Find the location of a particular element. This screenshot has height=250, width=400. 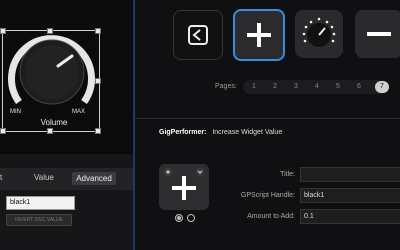

page-button-7: 7 is located at coordinates (382, 87).